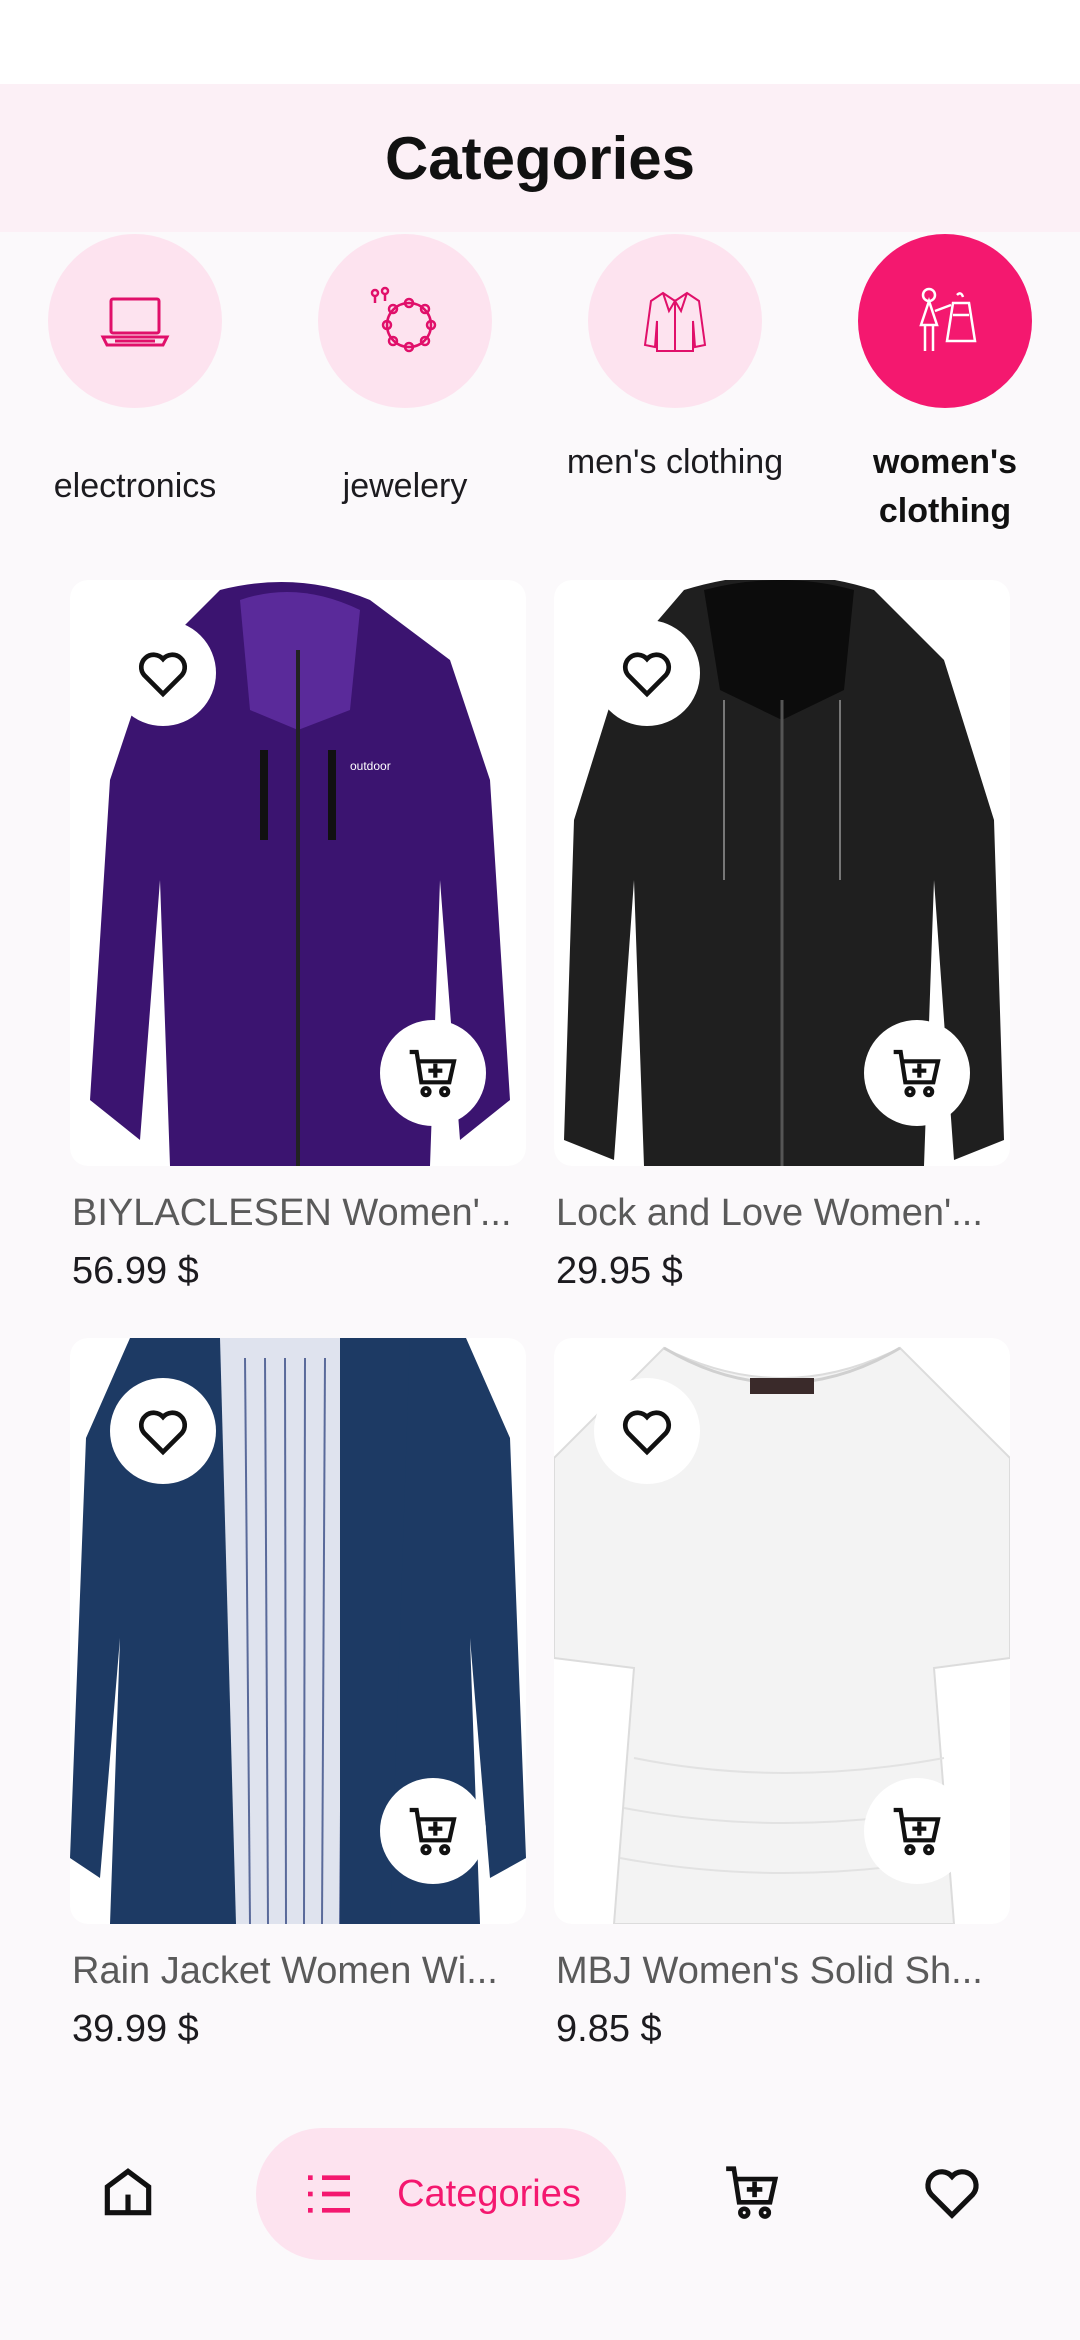 This screenshot has width=1080, height=2340. Describe the element at coordinates (135, 486) in the screenshot. I see `category-label: electronics` at that location.